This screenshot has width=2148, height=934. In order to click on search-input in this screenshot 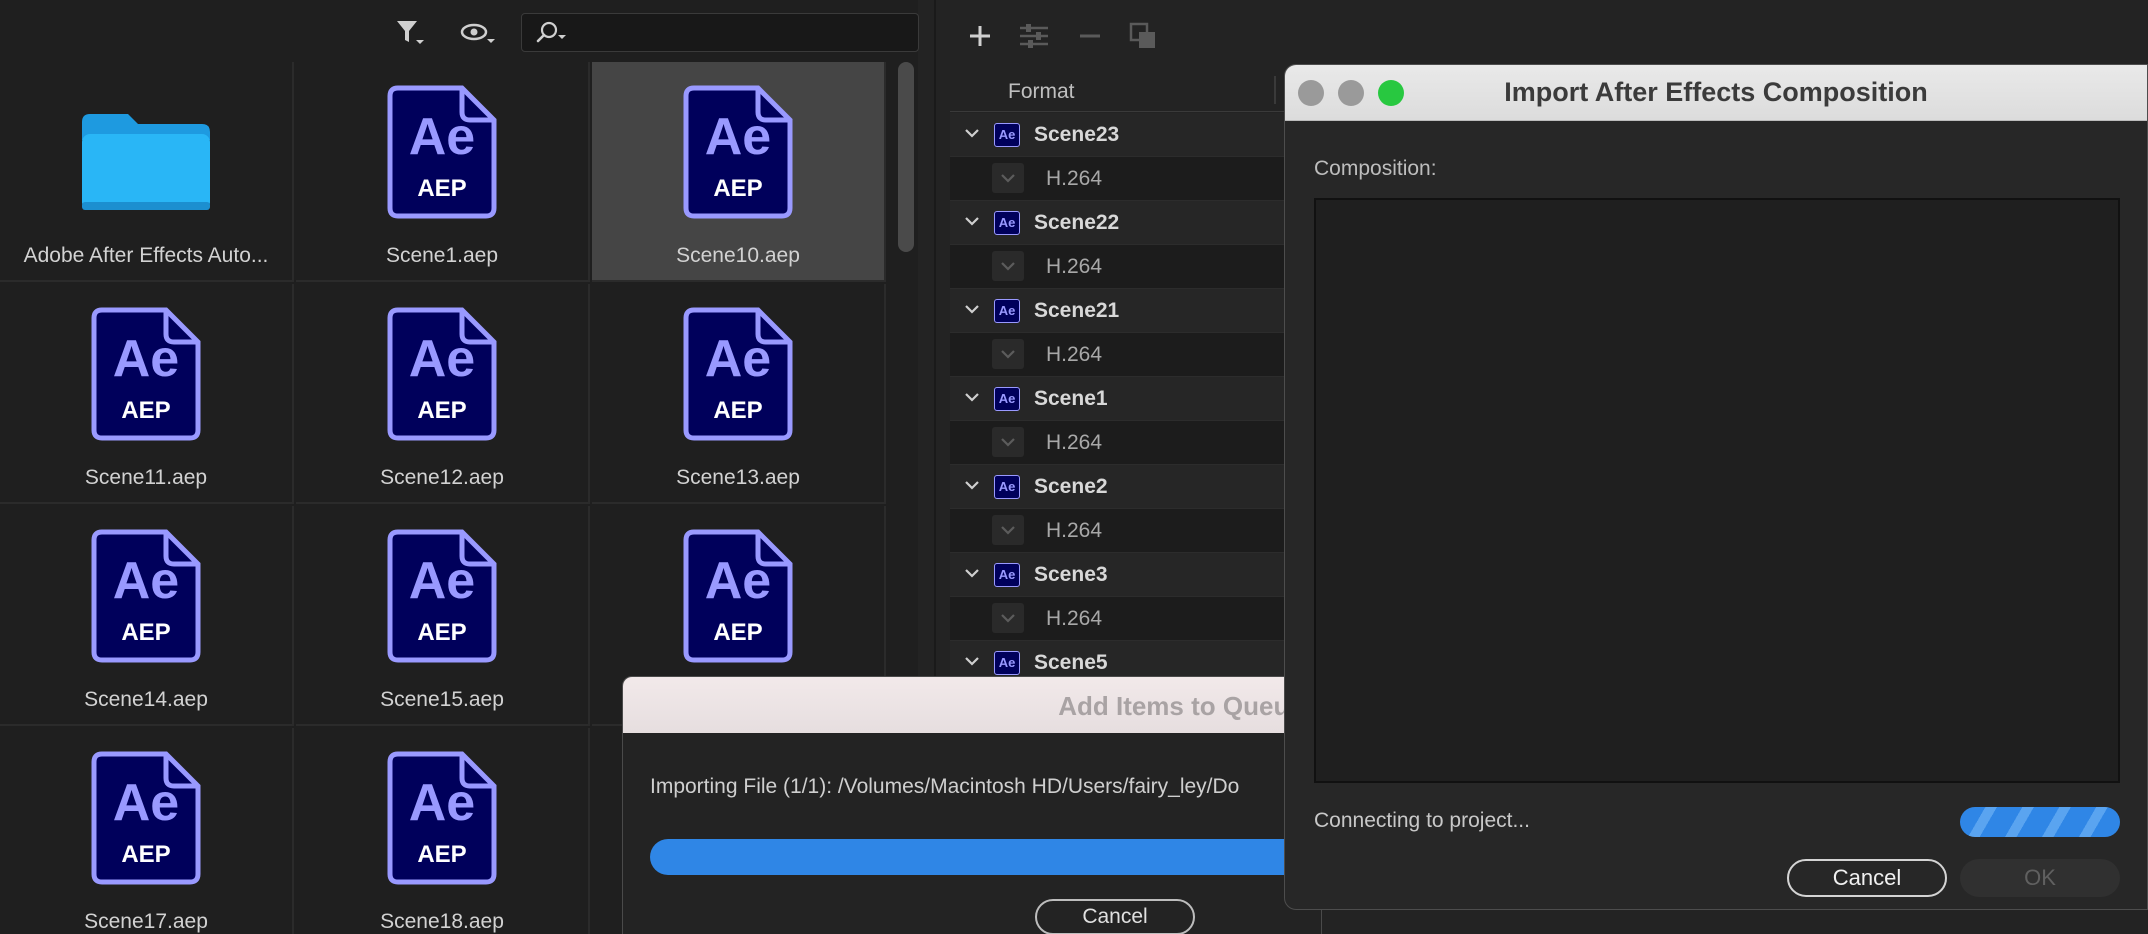, I will do `click(720, 32)`.